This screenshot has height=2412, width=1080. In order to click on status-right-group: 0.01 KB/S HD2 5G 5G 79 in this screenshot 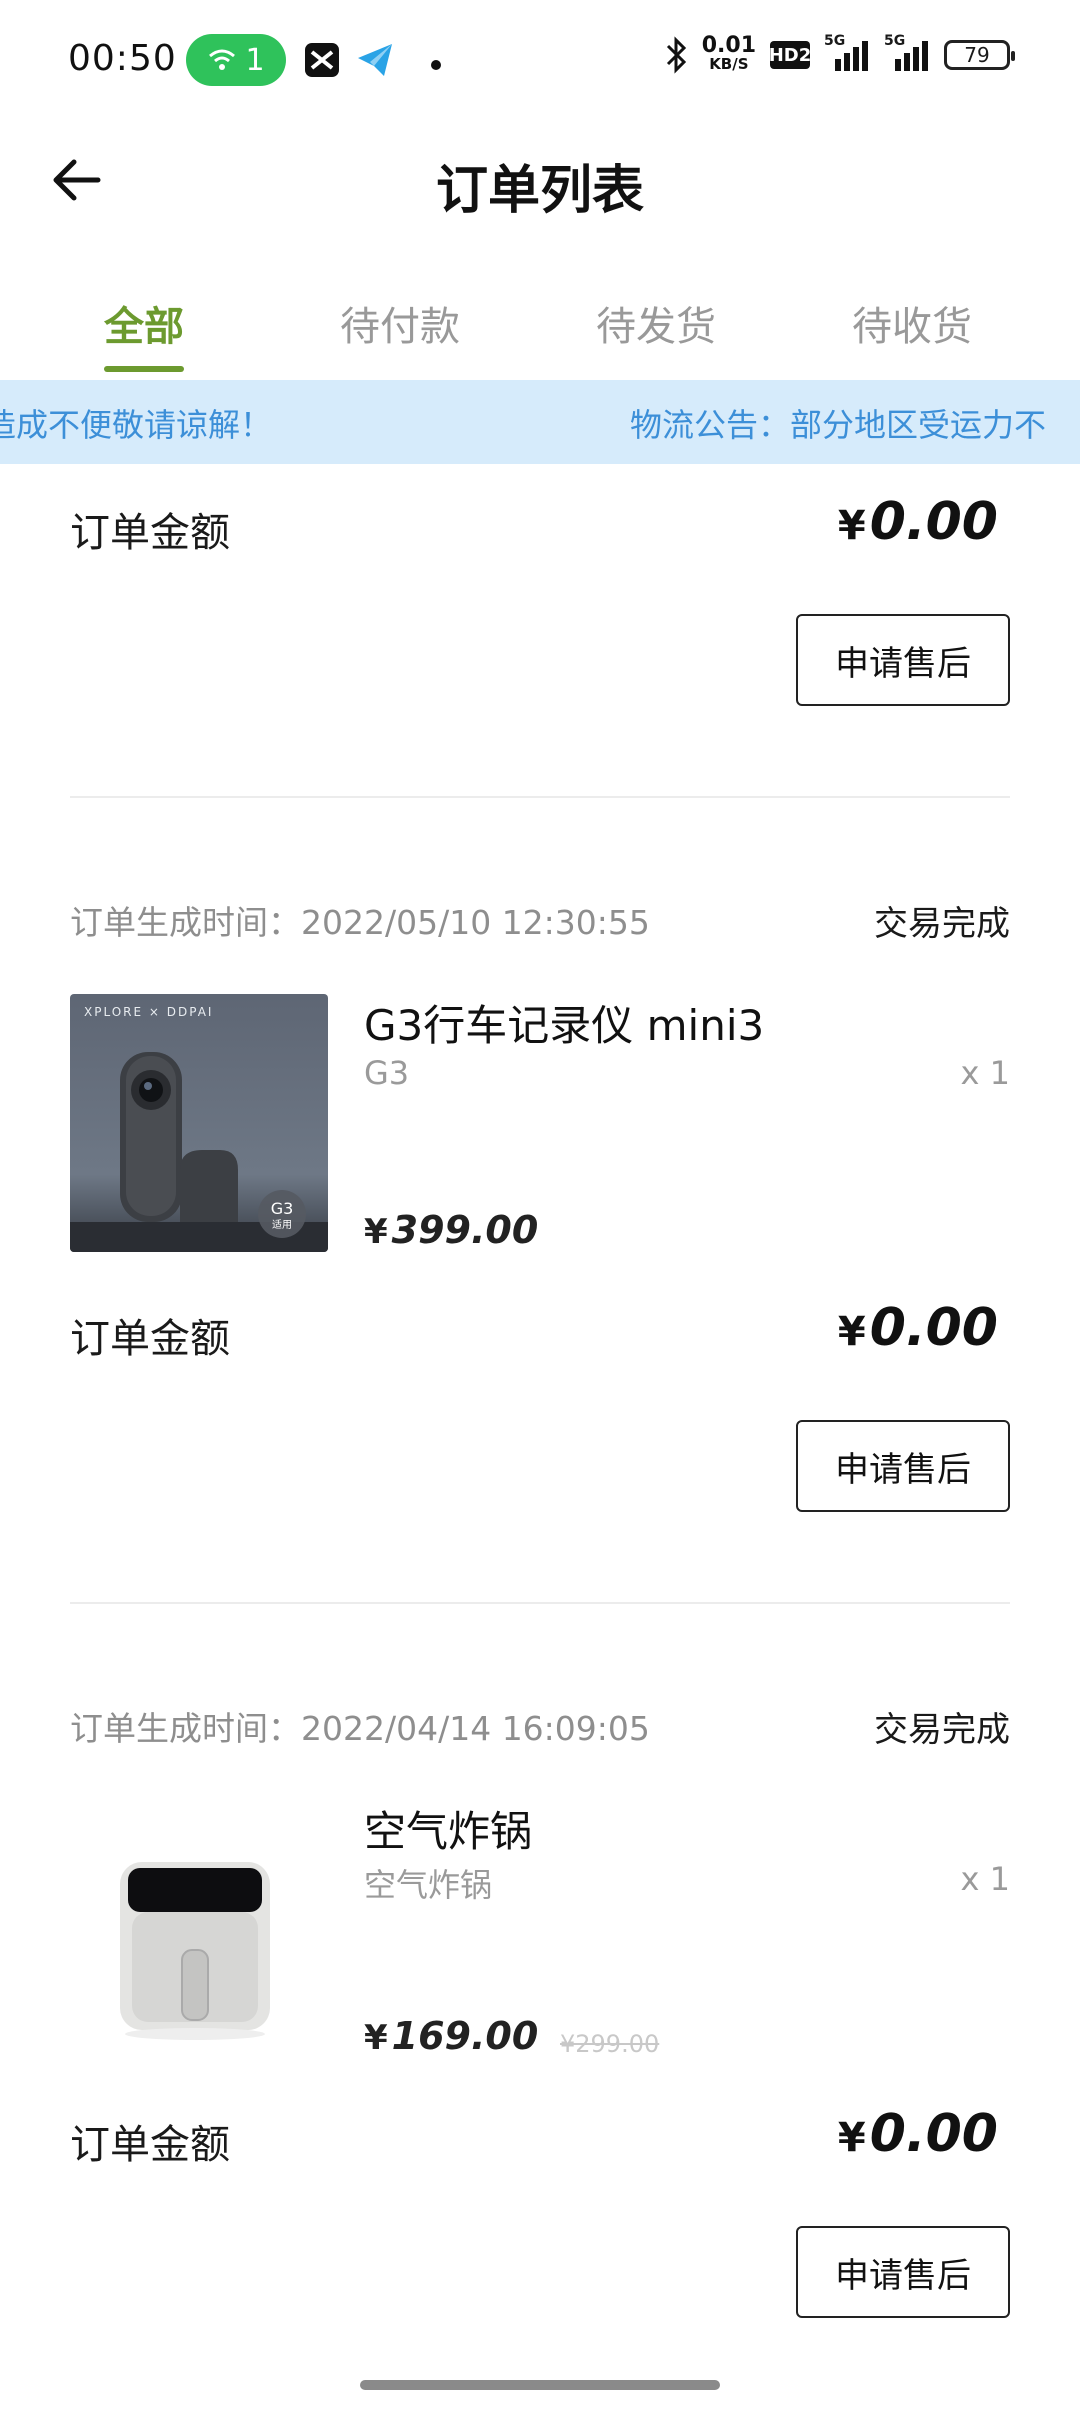, I will do `click(839, 53)`.